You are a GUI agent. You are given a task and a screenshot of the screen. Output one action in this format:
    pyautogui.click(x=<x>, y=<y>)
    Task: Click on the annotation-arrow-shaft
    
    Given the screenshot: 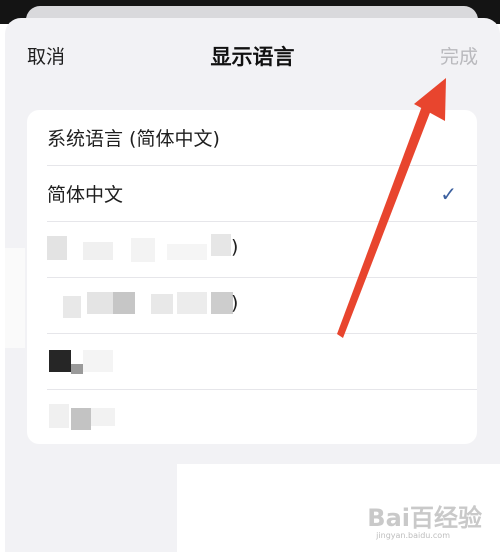 What is the action you would take?
    pyautogui.click(x=384, y=222)
    